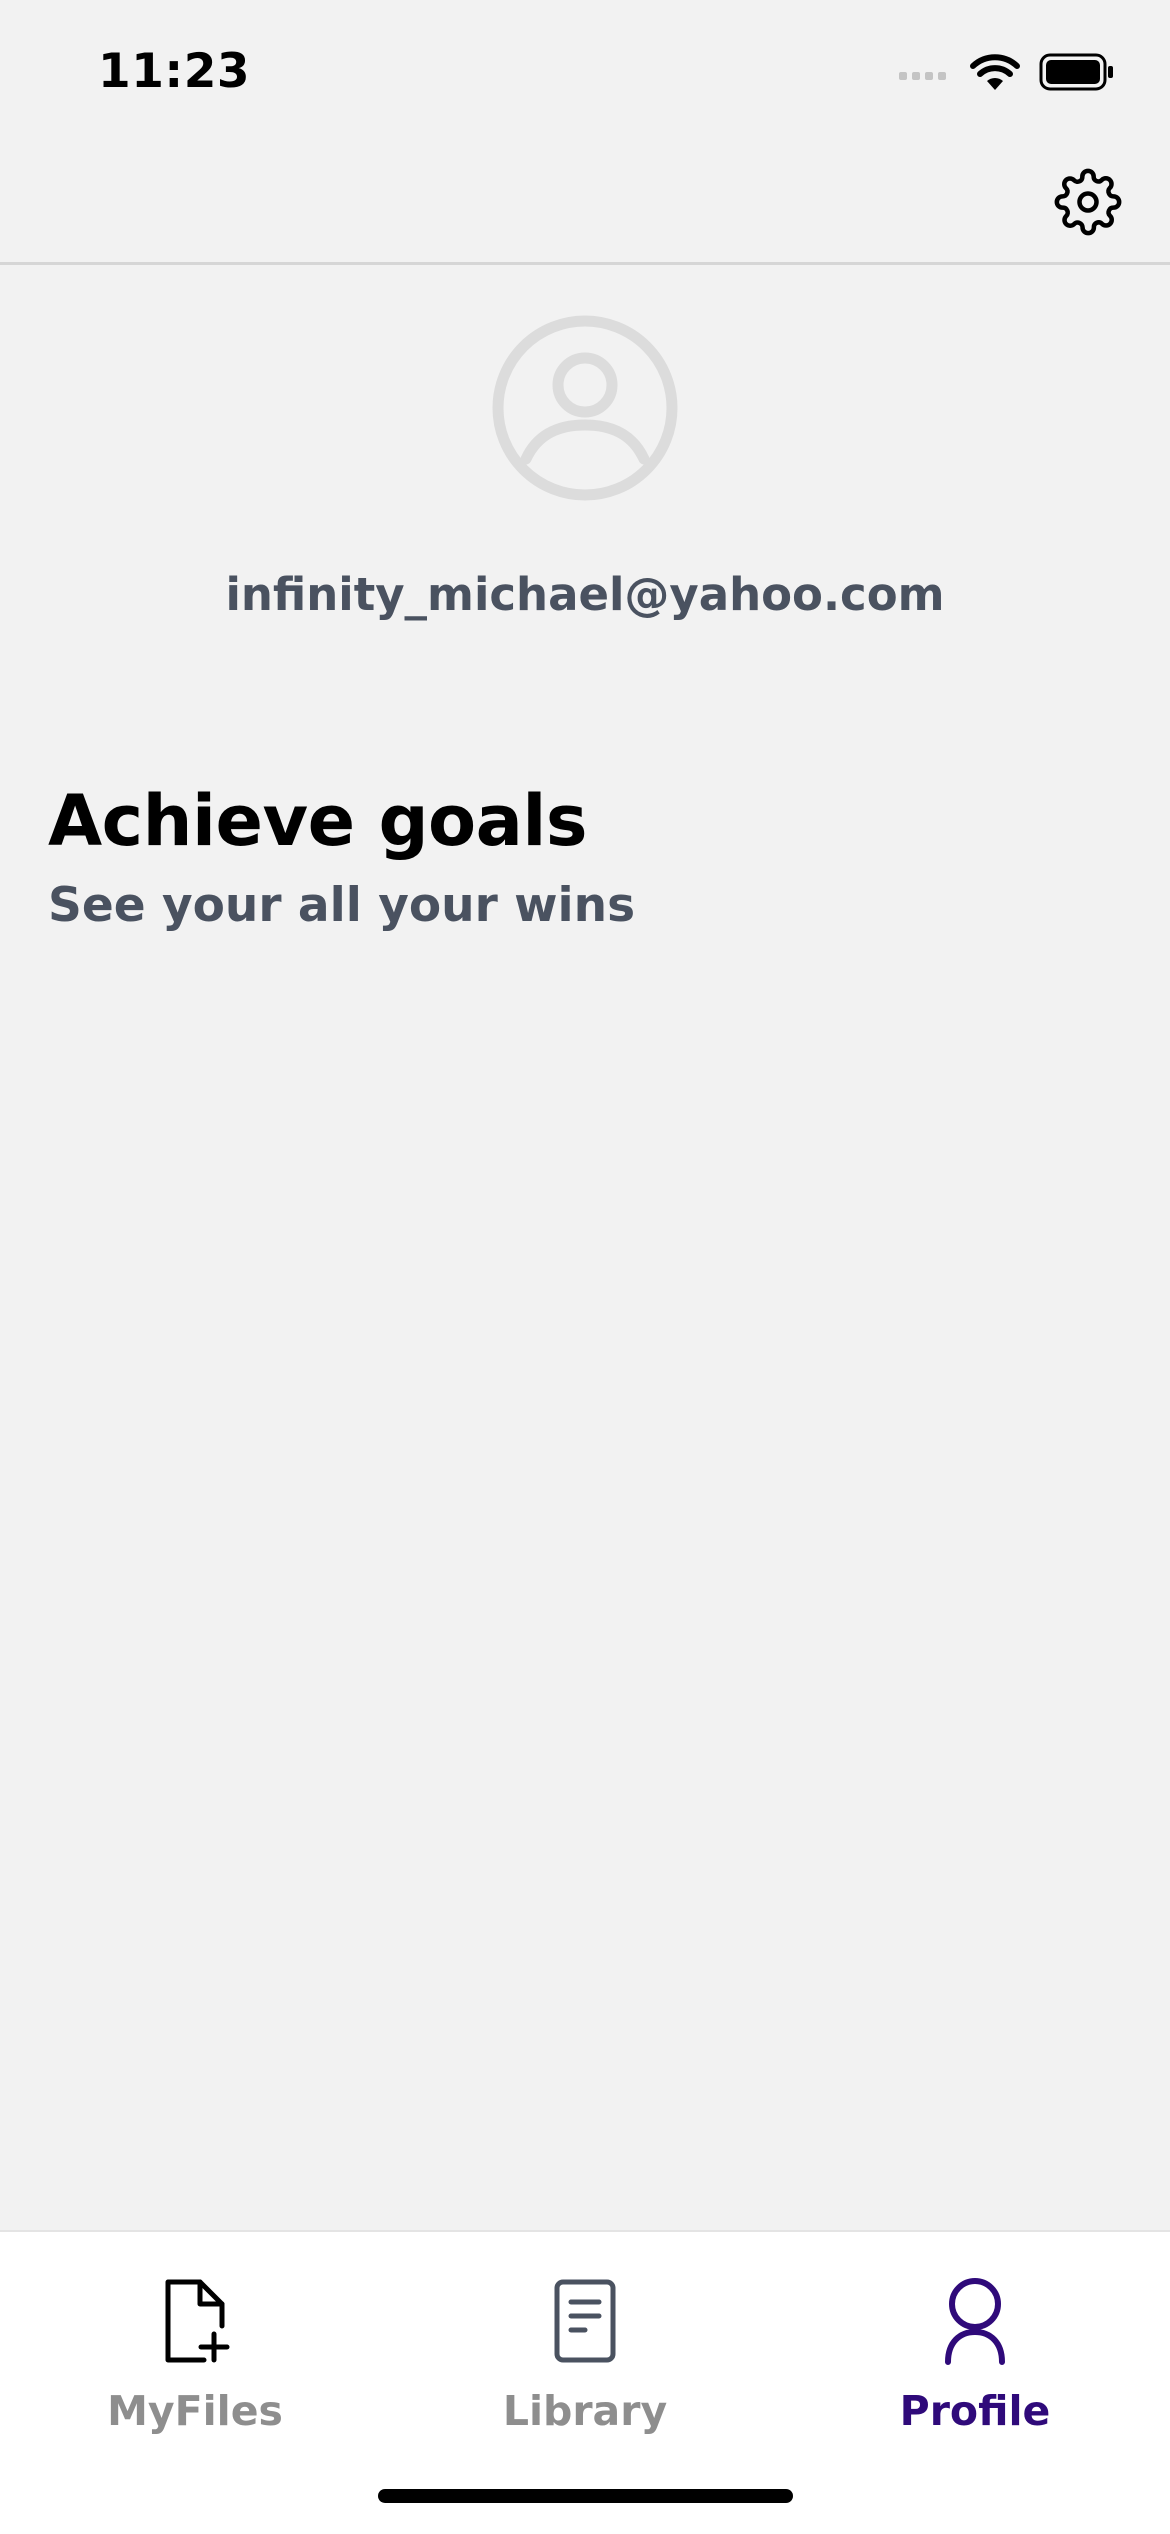 The height and width of the screenshot is (2534, 1170). Describe the element at coordinates (174, 71) in the screenshot. I see `status-time: 11:23` at that location.